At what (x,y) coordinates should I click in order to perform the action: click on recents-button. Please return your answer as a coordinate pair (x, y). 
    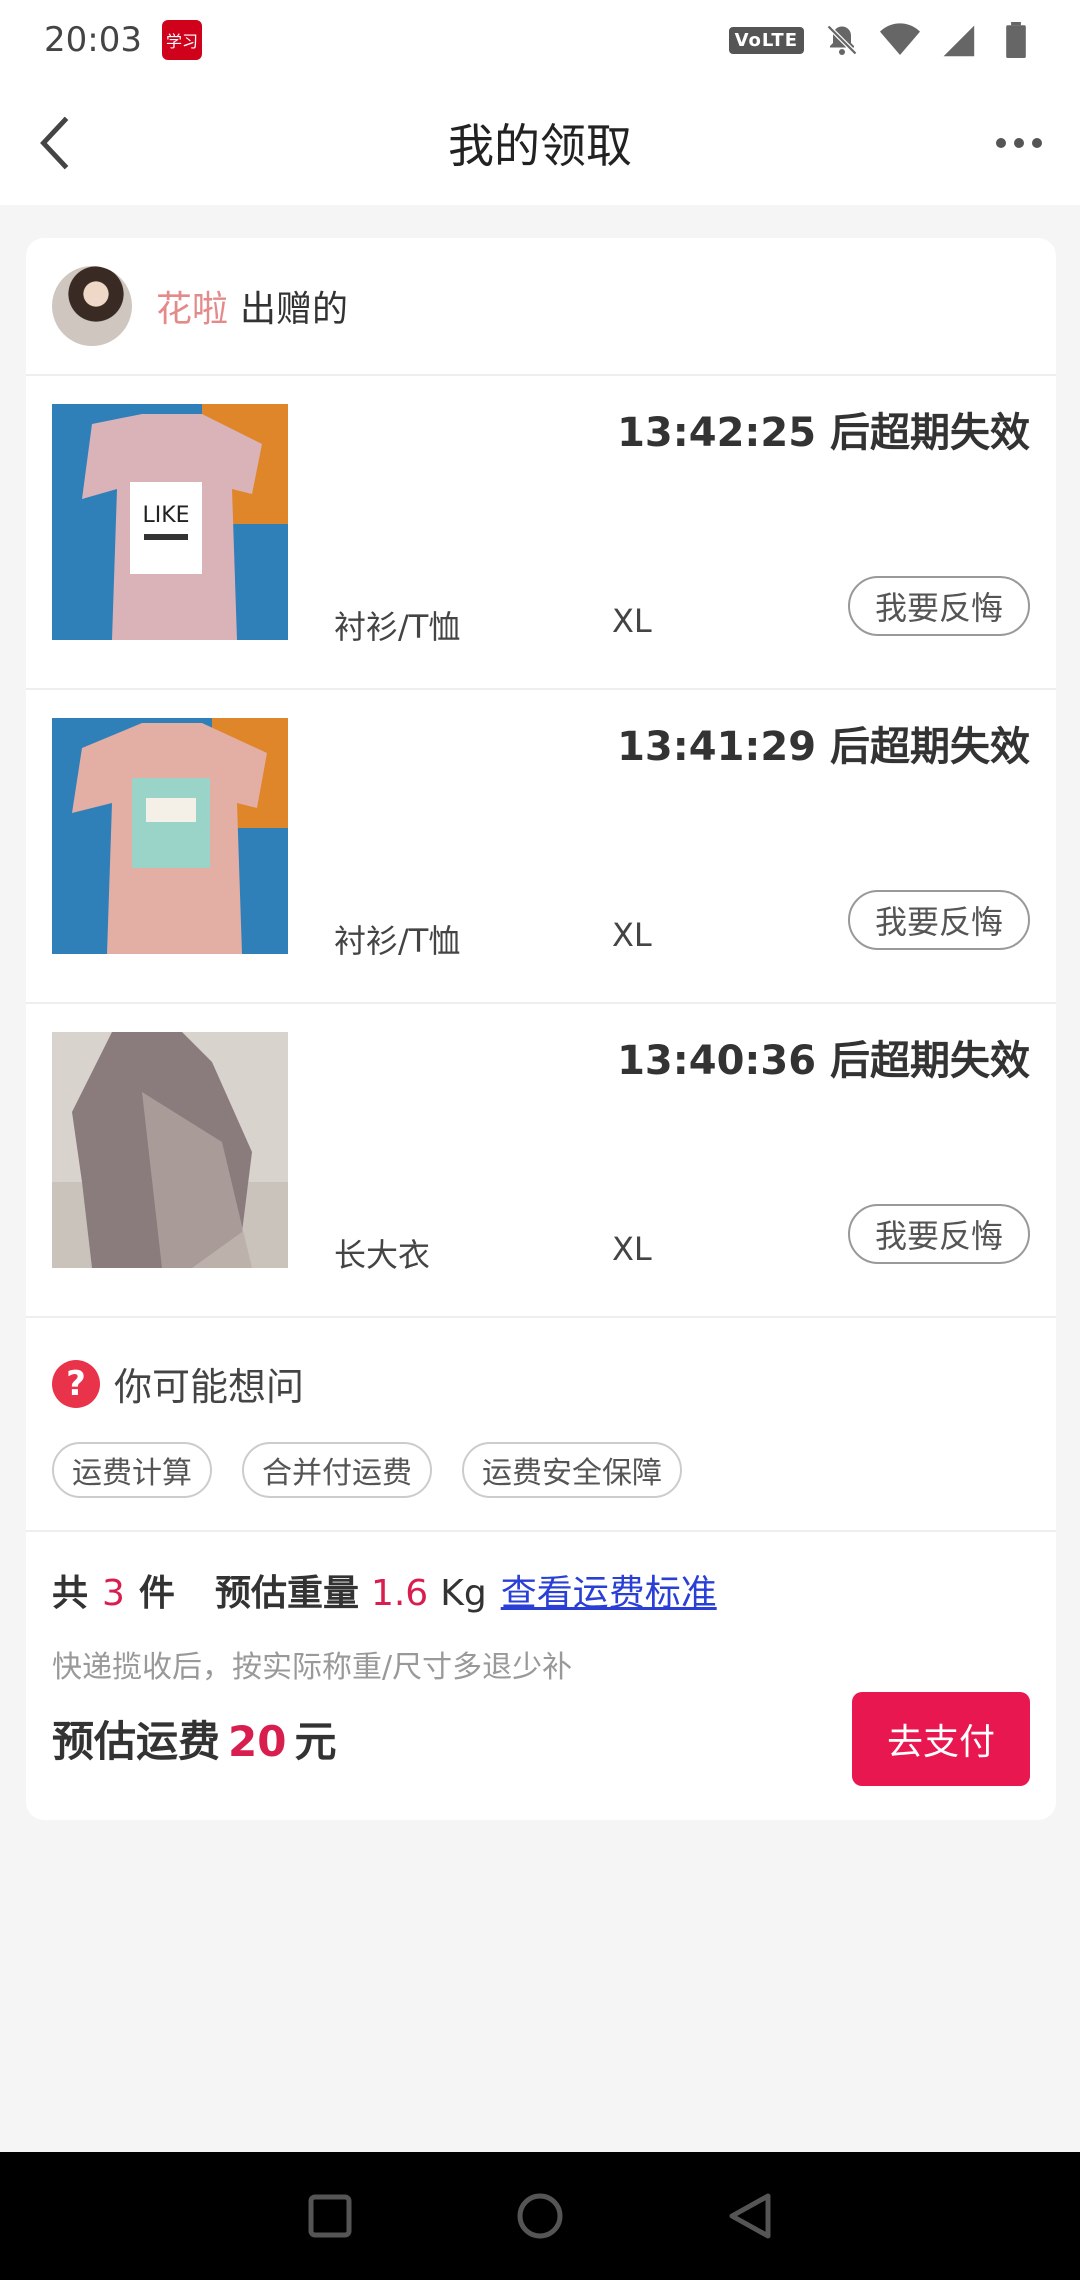
    Looking at the image, I should click on (330, 2216).